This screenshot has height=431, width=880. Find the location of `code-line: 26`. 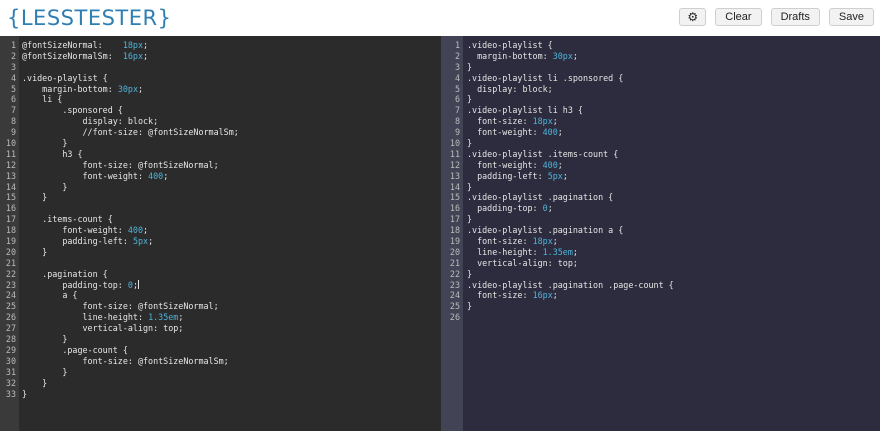

code-line: 26 is located at coordinates (660, 317).